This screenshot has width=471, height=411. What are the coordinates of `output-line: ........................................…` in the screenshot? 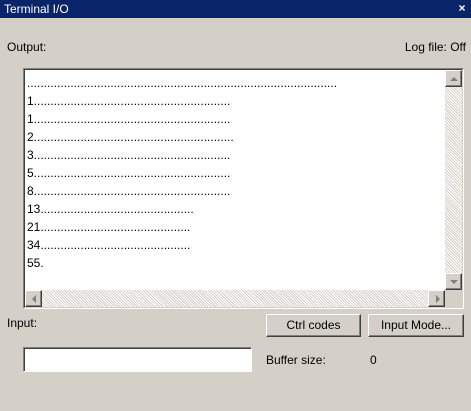 It's located at (182, 83).